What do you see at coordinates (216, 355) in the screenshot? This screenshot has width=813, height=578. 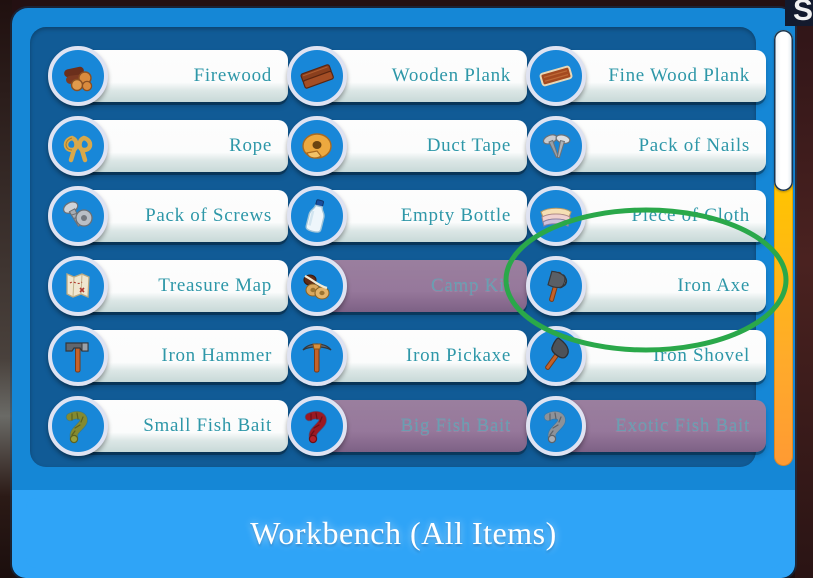 I see `item-label: Iron Hammer` at bounding box center [216, 355].